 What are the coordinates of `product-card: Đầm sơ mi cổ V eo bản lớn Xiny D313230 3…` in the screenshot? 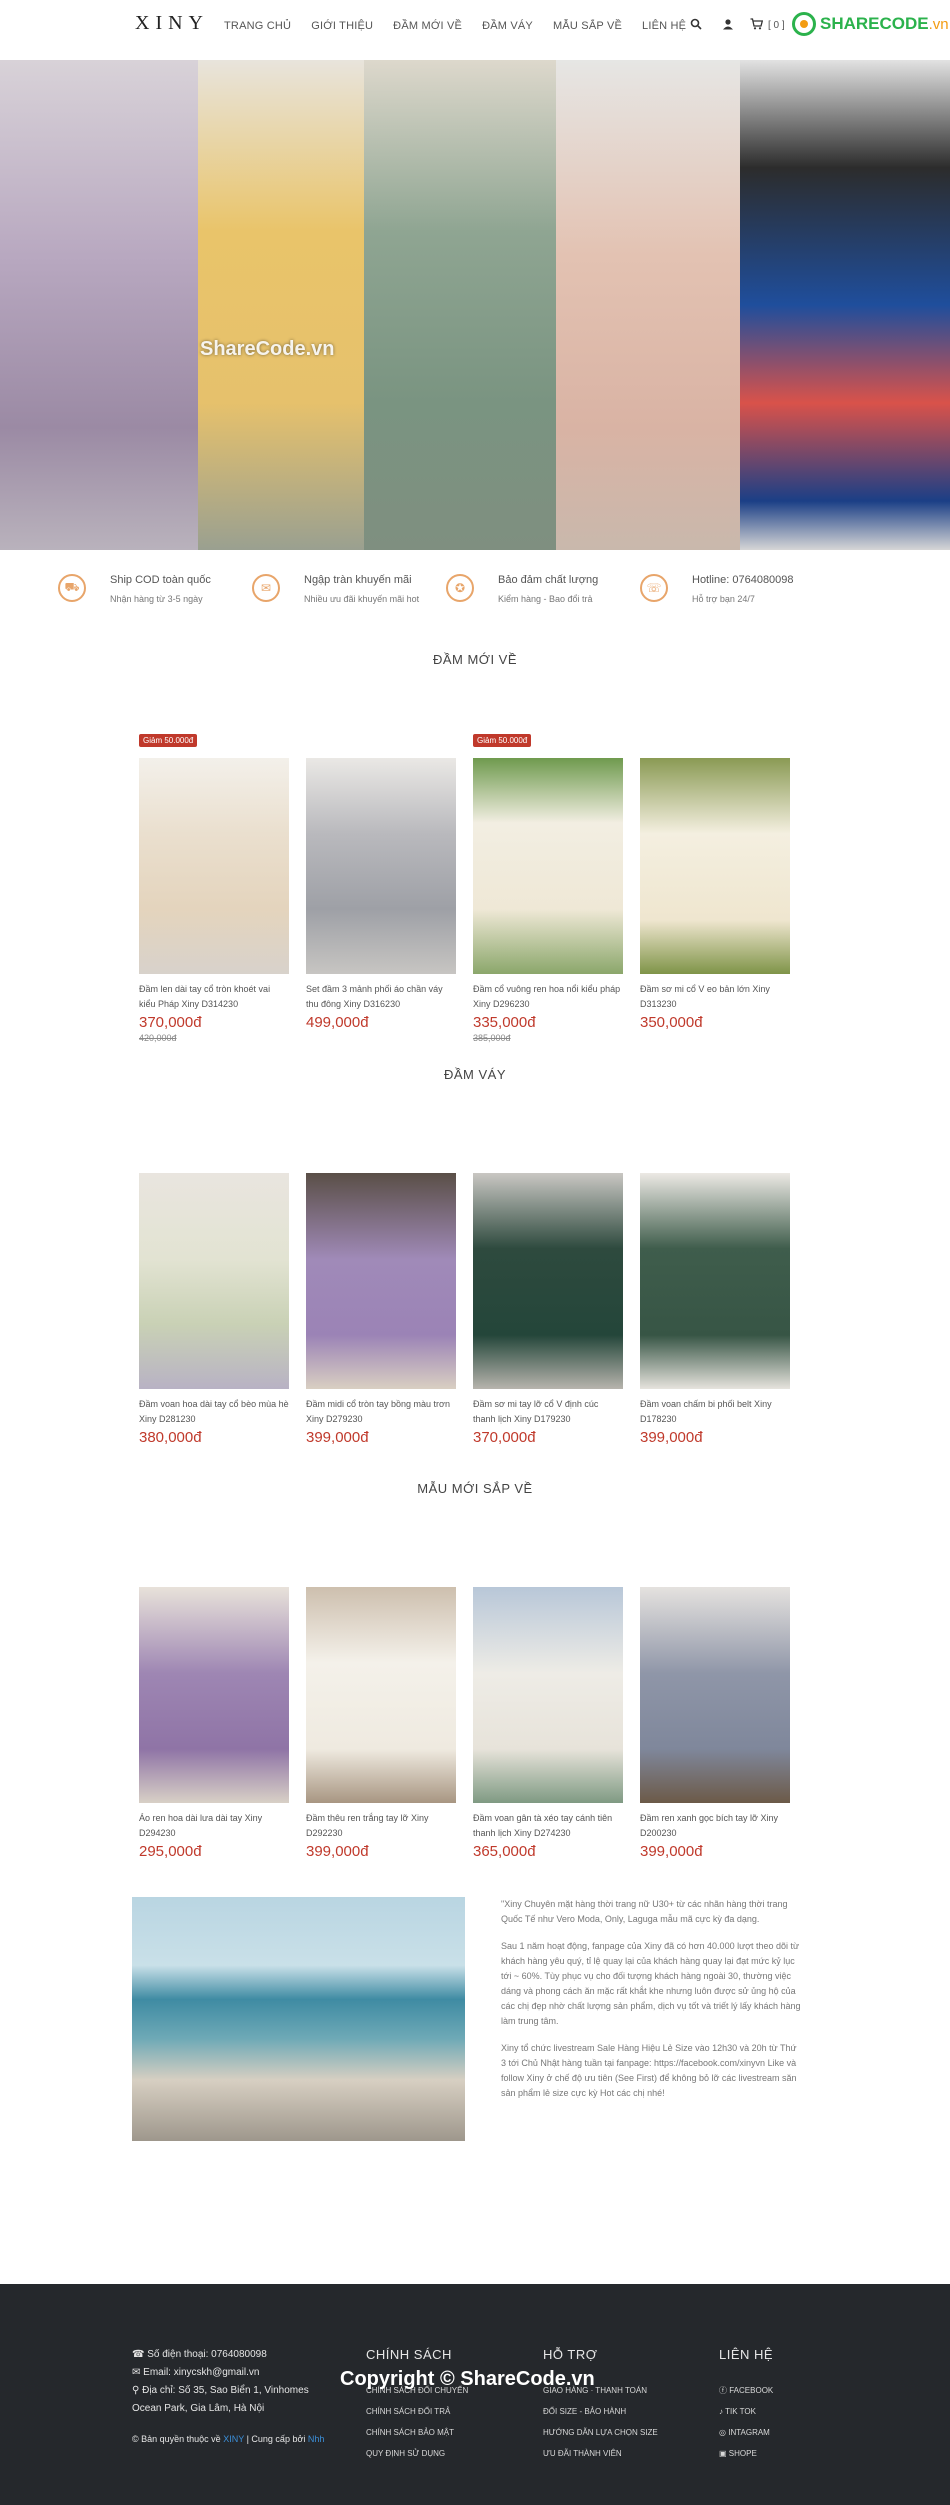 It's located at (715, 894).